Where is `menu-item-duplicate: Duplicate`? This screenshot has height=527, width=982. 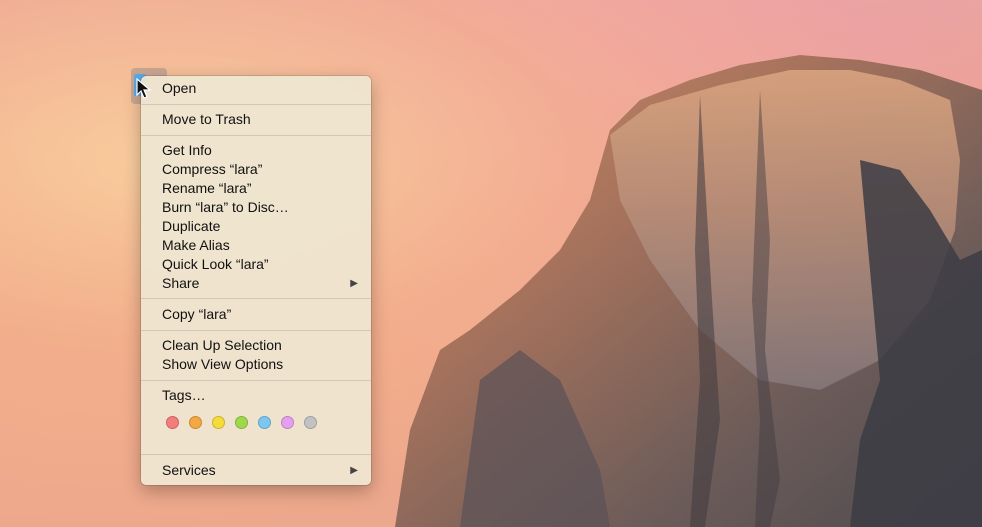
menu-item-duplicate: Duplicate is located at coordinates (256, 226).